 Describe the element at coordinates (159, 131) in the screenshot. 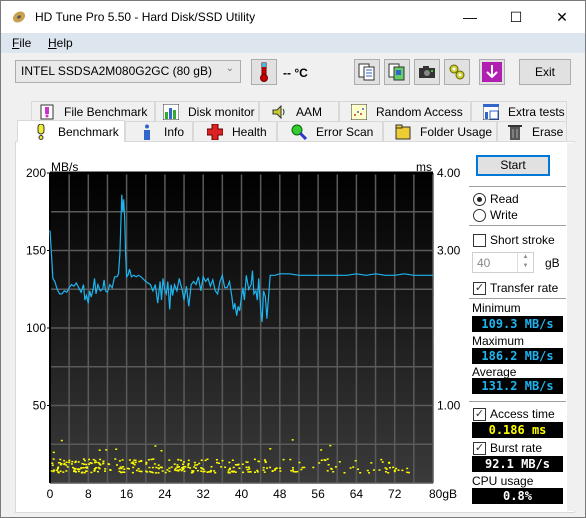

I see `tab-info: Info` at that location.